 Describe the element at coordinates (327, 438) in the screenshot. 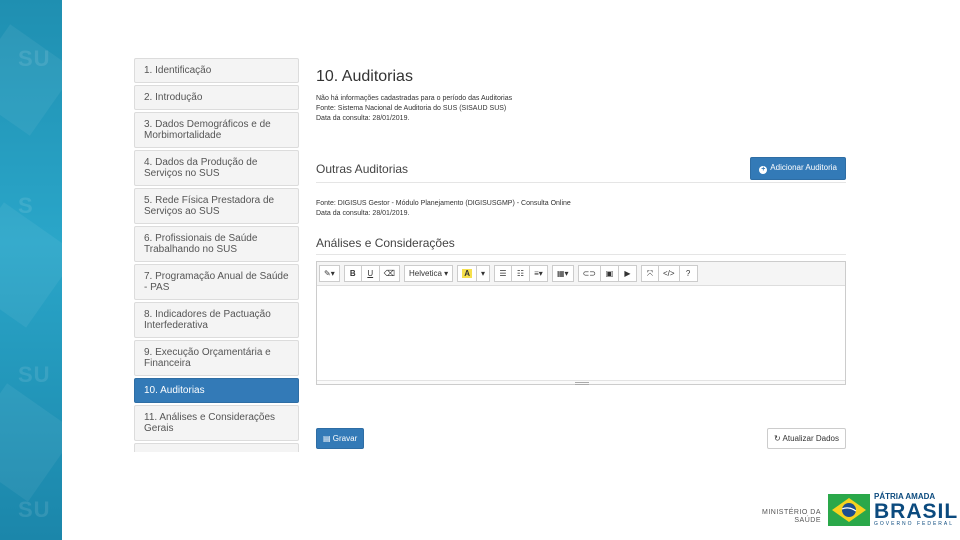

I see `save-icon: ▤` at that location.